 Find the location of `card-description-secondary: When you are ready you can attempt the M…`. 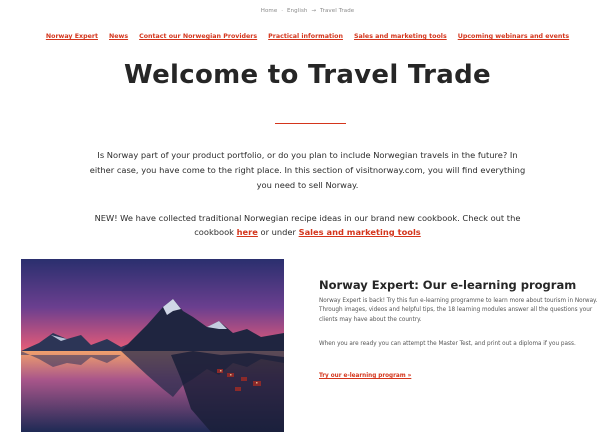

card-description-secondary: When you are ready you can attempt the M… is located at coordinates (447, 344).